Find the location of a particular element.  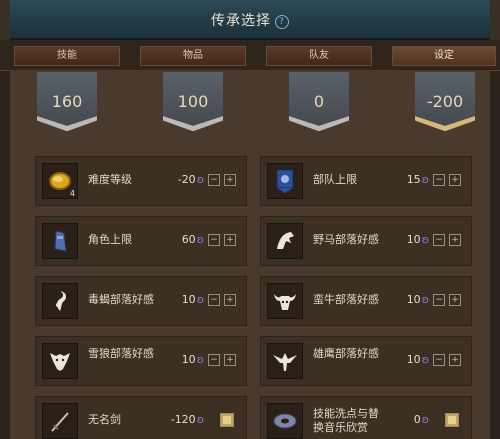

tab-teammates: 队友 is located at coordinates (319, 56).